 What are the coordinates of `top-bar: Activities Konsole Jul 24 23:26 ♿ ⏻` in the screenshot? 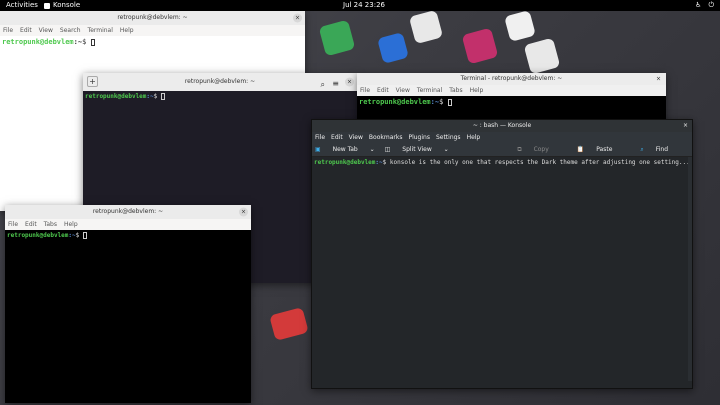 It's located at (360, 5).